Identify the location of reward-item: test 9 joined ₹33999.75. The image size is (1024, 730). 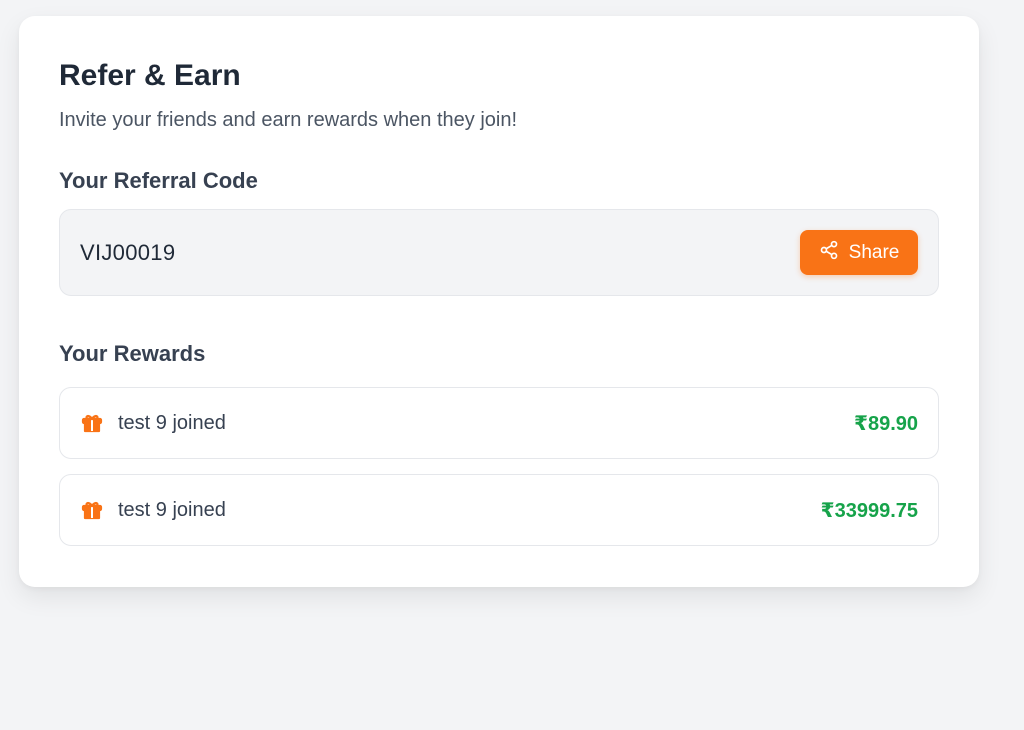
(499, 510).